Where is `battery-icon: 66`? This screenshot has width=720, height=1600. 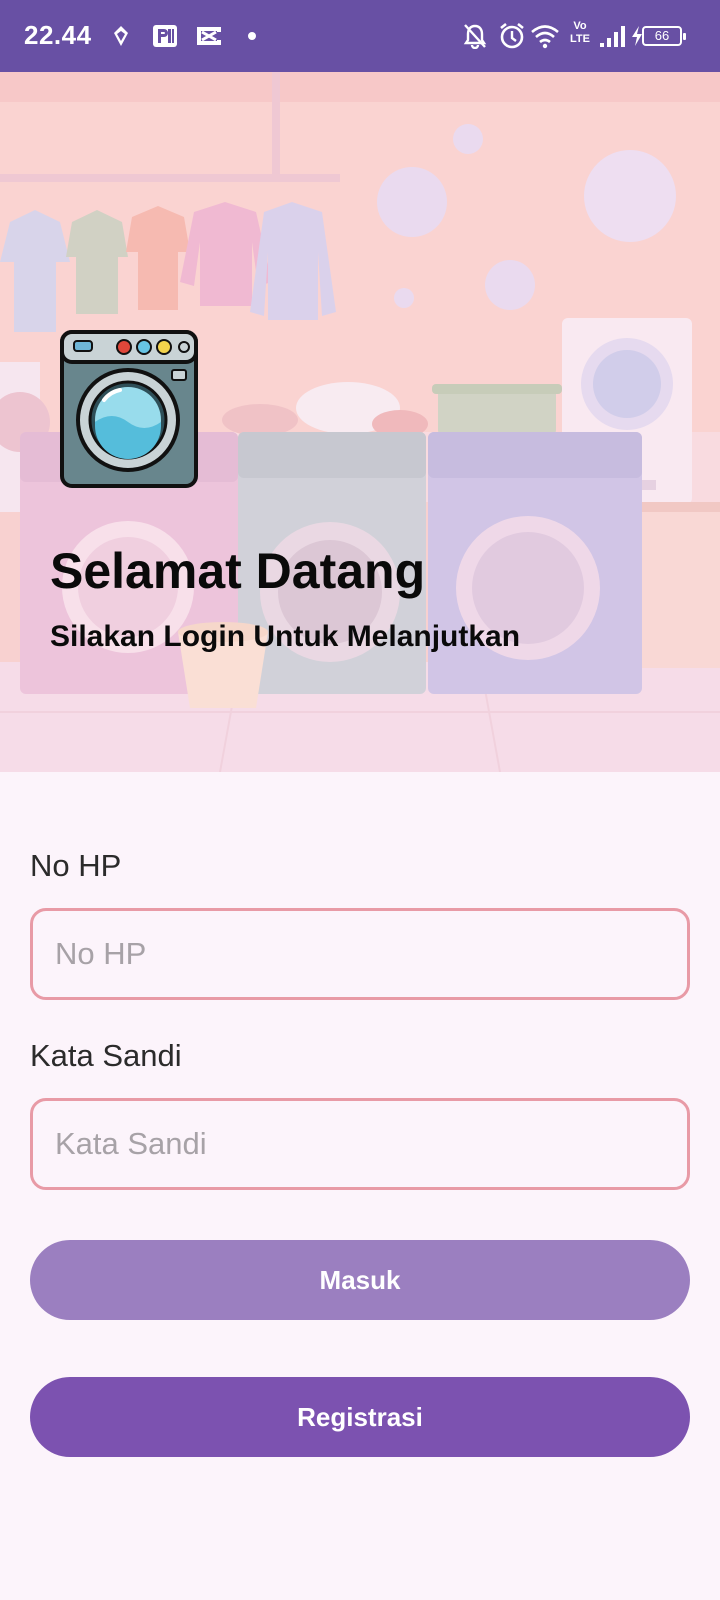 battery-icon: 66 is located at coordinates (664, 36).